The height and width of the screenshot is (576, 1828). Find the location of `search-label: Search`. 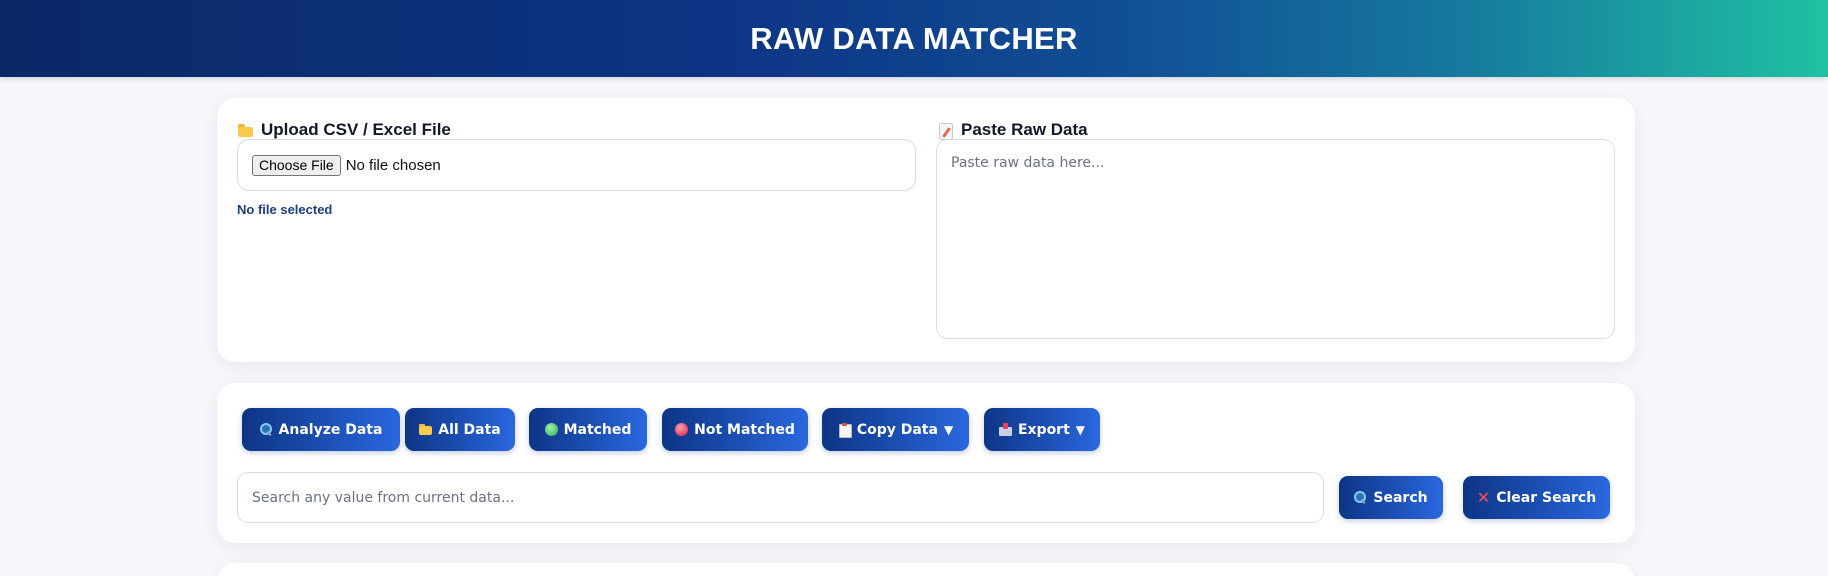

search-label: Search is located at coordinates (1400, 497).